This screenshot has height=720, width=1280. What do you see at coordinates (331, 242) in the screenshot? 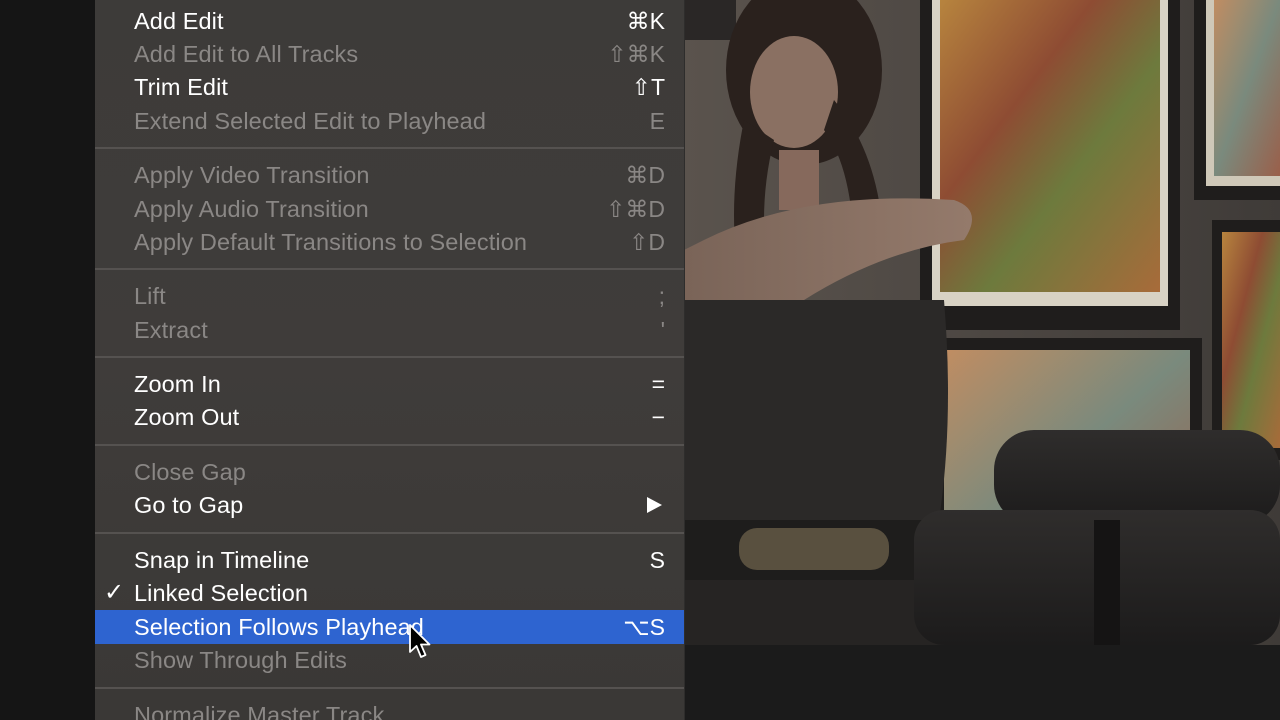
I see `menu-item-label: Apply Default Transitions to Selection` at bounding box center [331, 242].